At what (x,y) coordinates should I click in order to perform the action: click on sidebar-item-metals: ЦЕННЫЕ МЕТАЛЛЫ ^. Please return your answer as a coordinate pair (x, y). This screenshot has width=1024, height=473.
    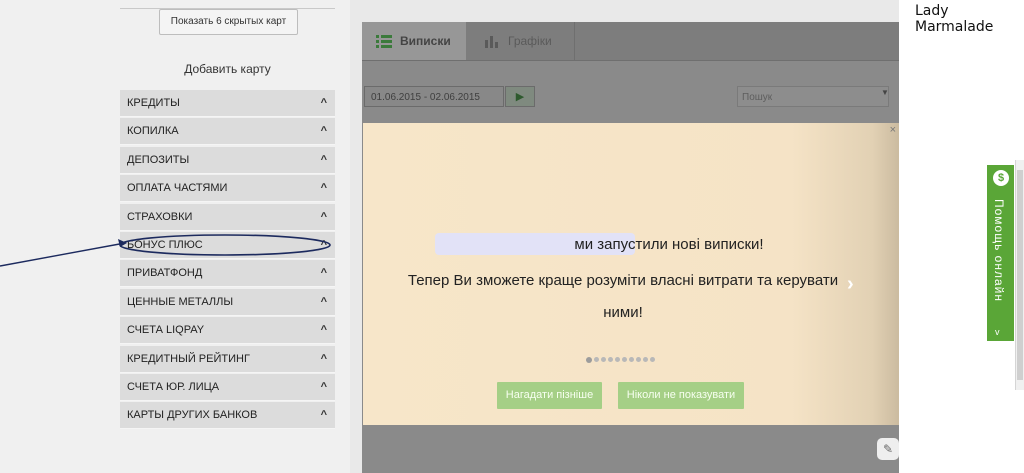
    Looking at the image, I should click on (227, 302).